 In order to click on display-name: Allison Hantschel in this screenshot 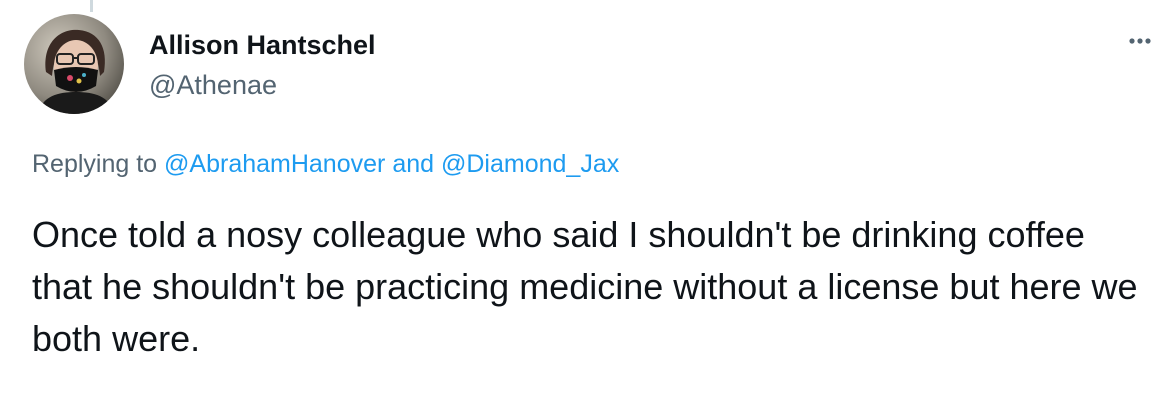, I will do `click(262, 45)`.